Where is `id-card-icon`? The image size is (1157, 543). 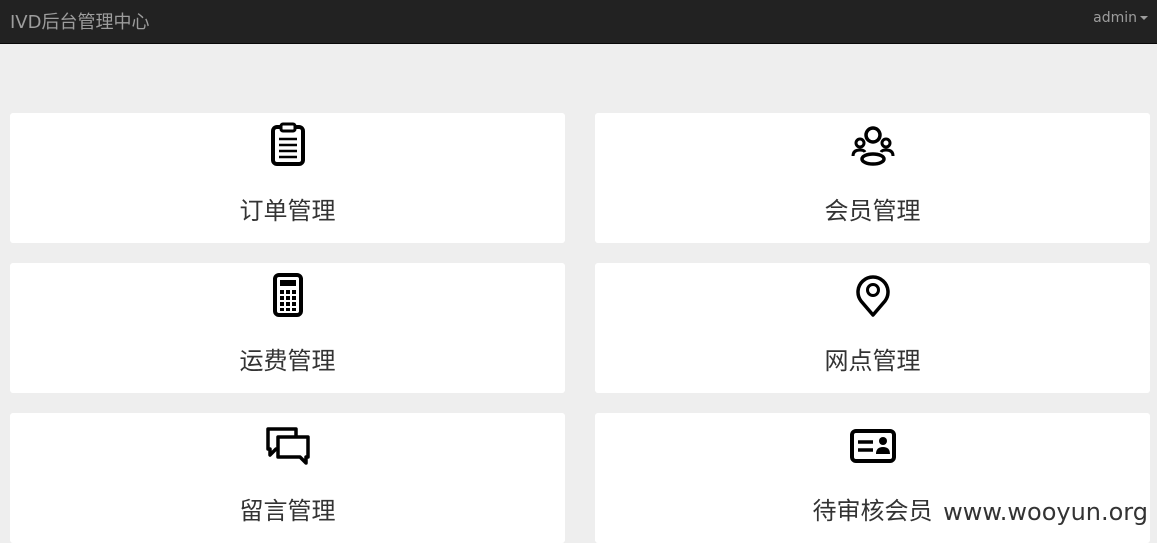
id-card-icon is located at coordinates (873, 445).